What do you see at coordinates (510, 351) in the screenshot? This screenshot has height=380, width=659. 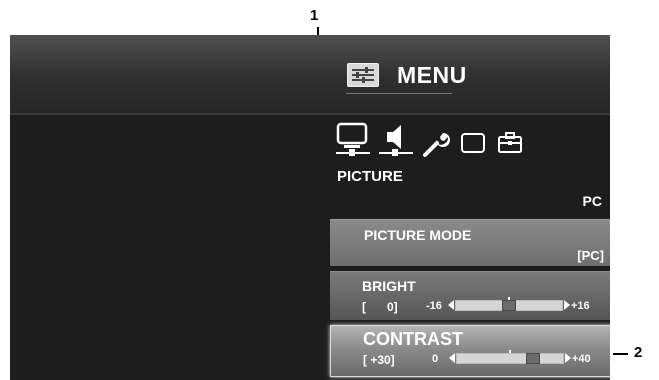 I see `contrast-slider-center-mark` at bounding box center [510, 351].